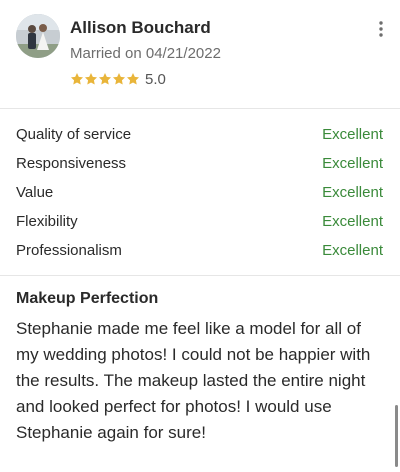 Image resolution: width=400 pixels, height=472 pixels. What do you see at coordinates (200, 163) in the screenshot?
I see `rating-row-responsiveness: Responsiveness Excellent` at bounding box center [200, 163].